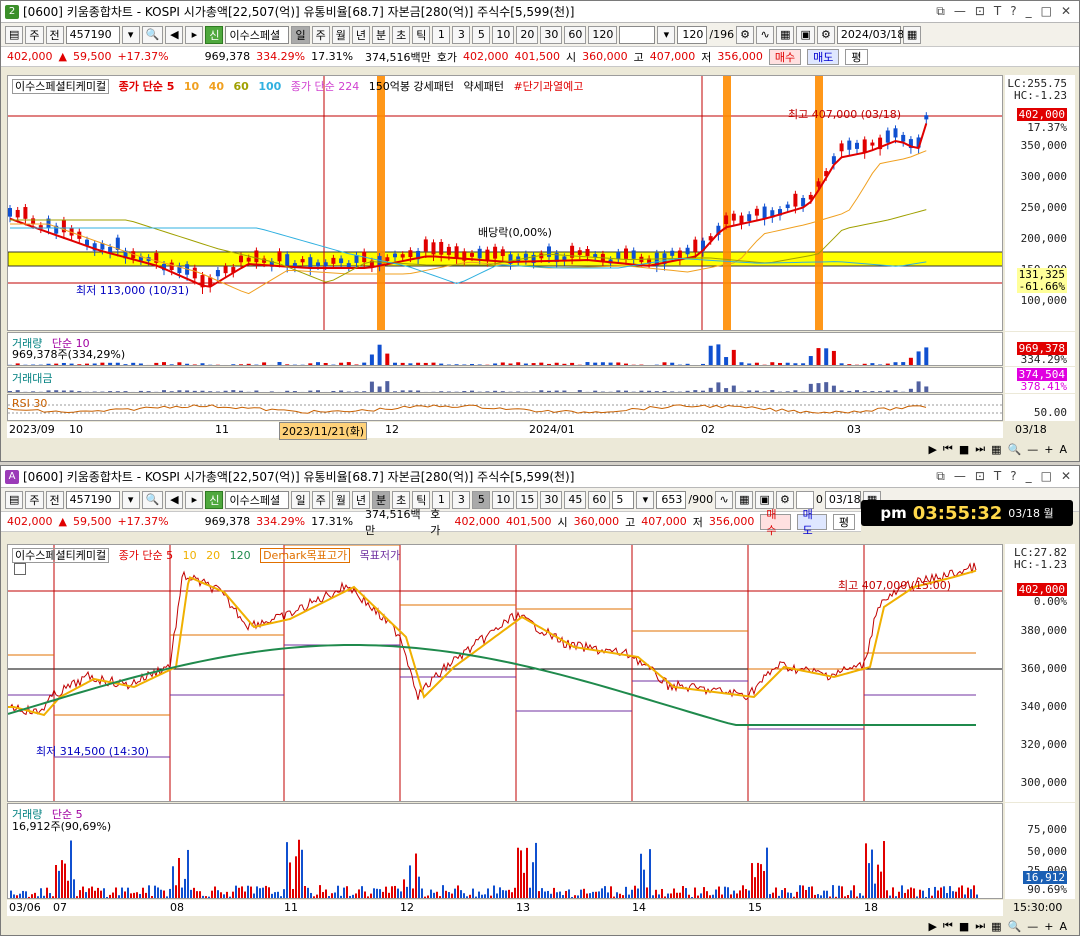 This screenshot has width=1080, height=936. What do you see at coordinates (842, 499) in the screenshot?
I see `date-input: 03/18` at bounding box center [842, 499].